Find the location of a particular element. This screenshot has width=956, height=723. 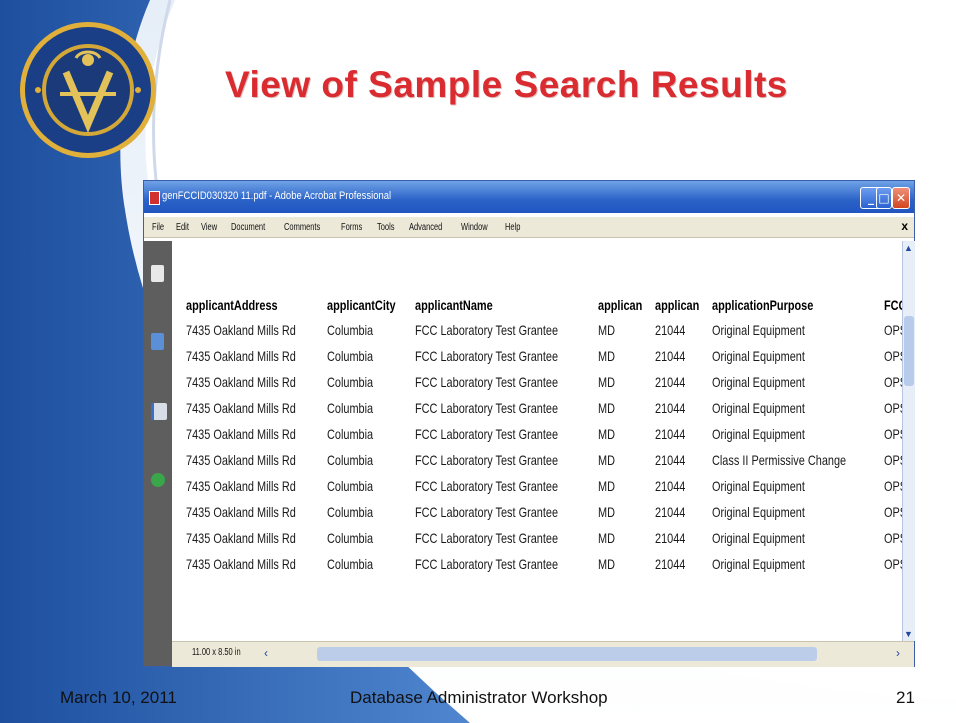

vertical-scrollbar: ▲ ▼ is located at coordinates (908, 441).